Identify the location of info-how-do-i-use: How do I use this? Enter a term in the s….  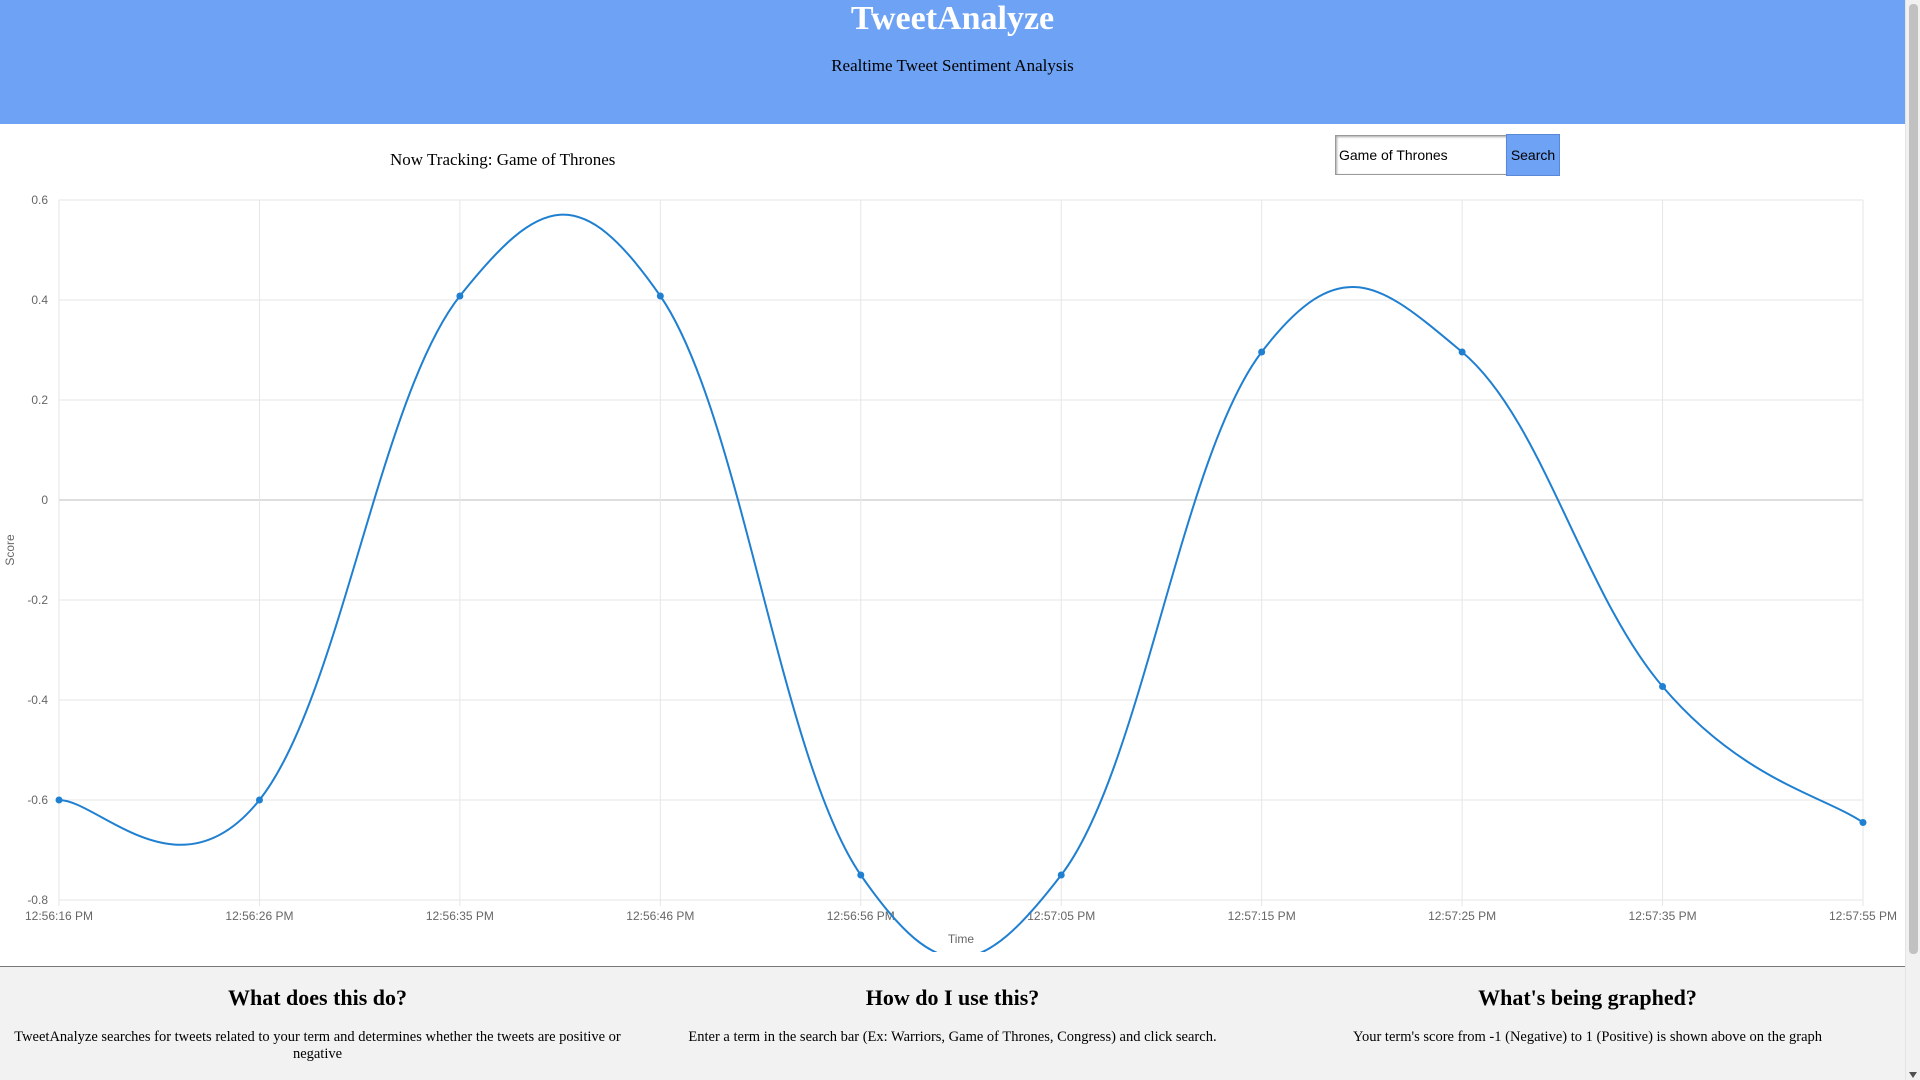
(952, 1006).